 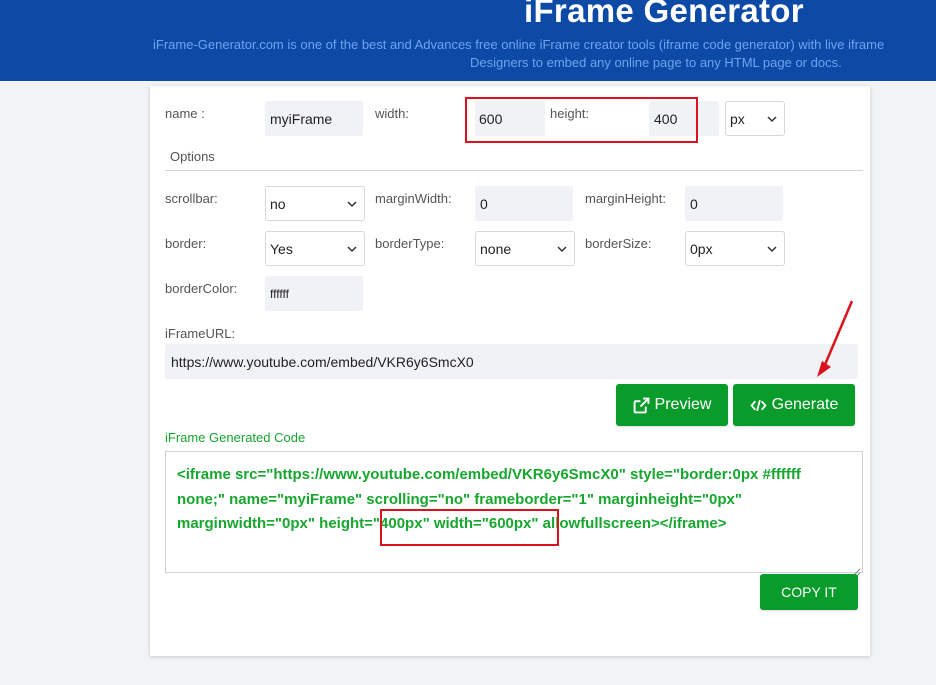 I want to click on preview-button: Preview, so click(x=672, y=405).